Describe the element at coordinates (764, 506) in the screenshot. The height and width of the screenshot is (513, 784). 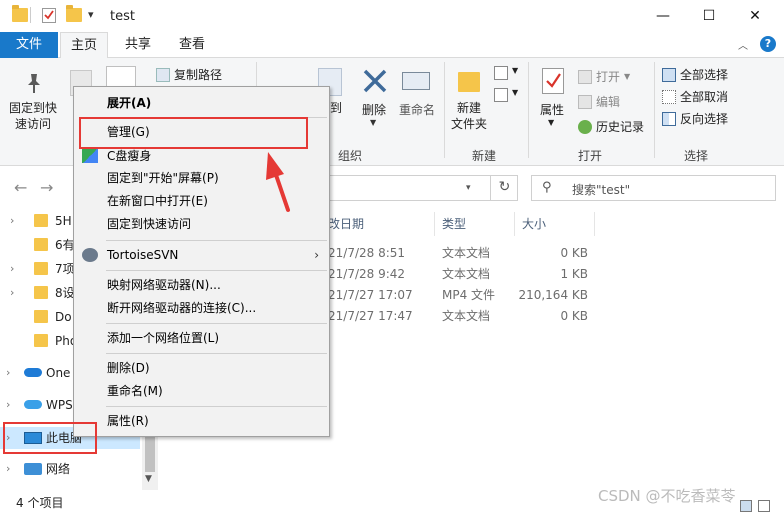
I see `large-icons-view-icon` at that location.